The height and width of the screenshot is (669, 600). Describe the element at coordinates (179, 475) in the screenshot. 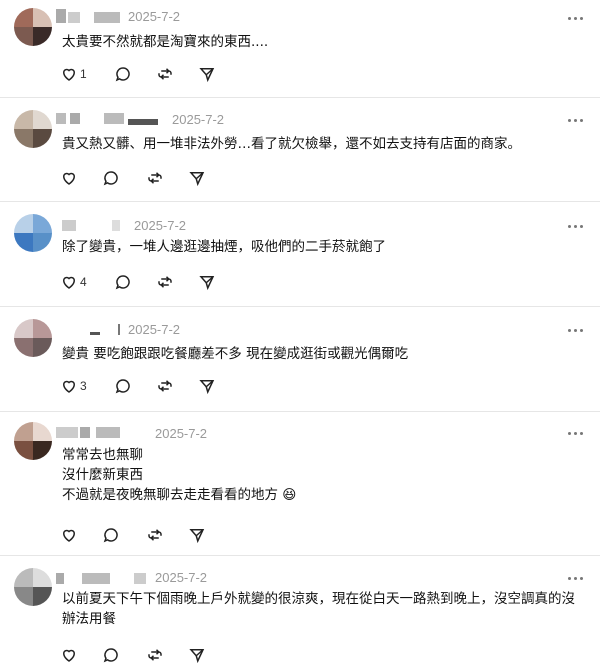

I see `comment-text: 常常去也無聊 沒什麼新東西 不過就是夜晚無聊去走走看看的地方 😆` at that location.